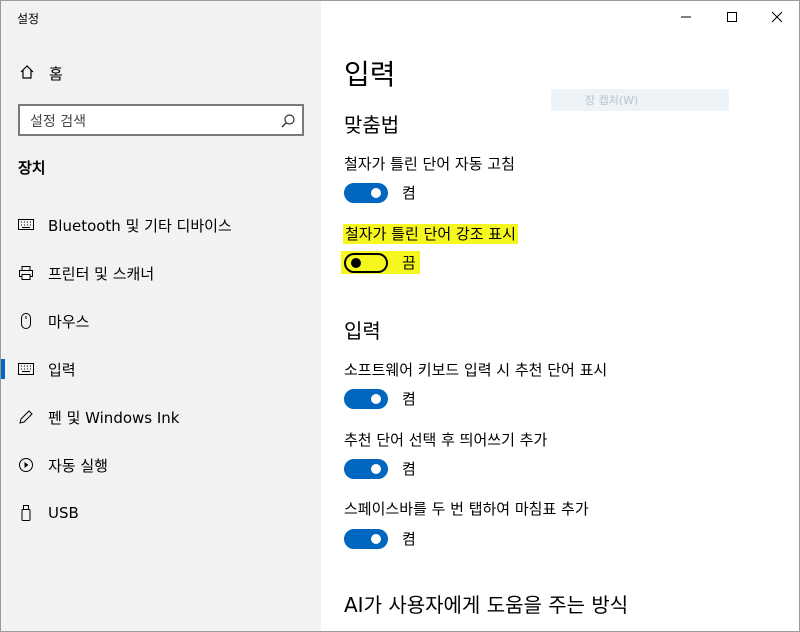  I want to click on home-nav-item: 홈, so click(41, 73).